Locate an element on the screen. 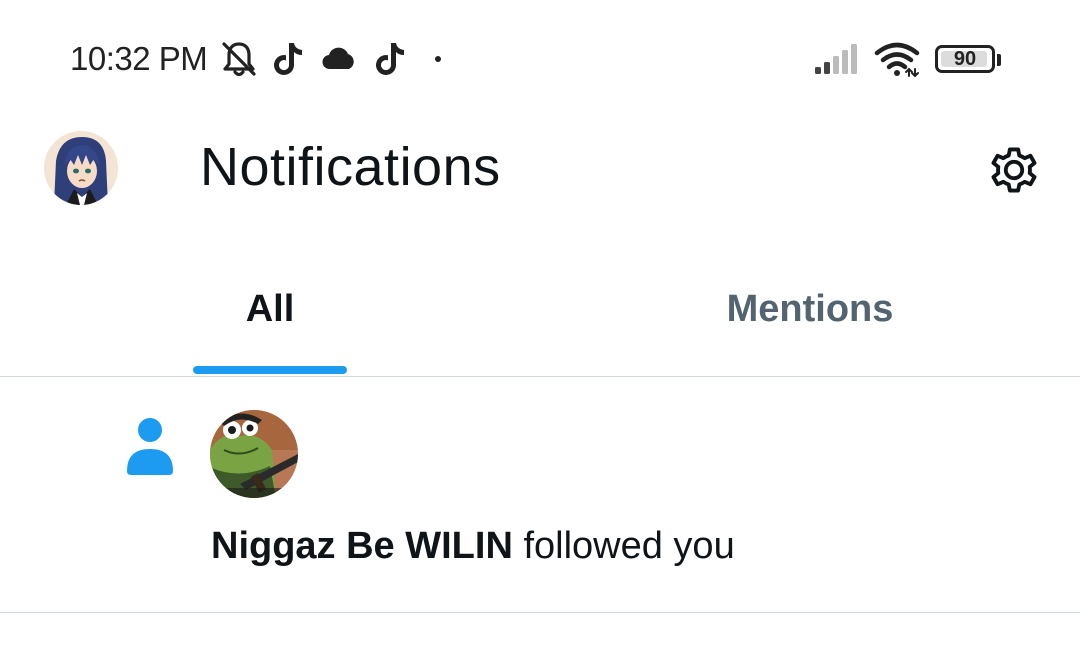 This screenshot has height=646, width=1080. bell-muted-icon is located at coordinates (239, 59).